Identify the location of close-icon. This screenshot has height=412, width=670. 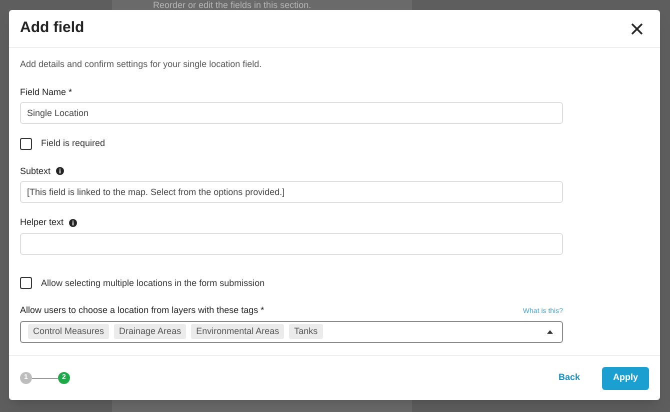
(637, 29).